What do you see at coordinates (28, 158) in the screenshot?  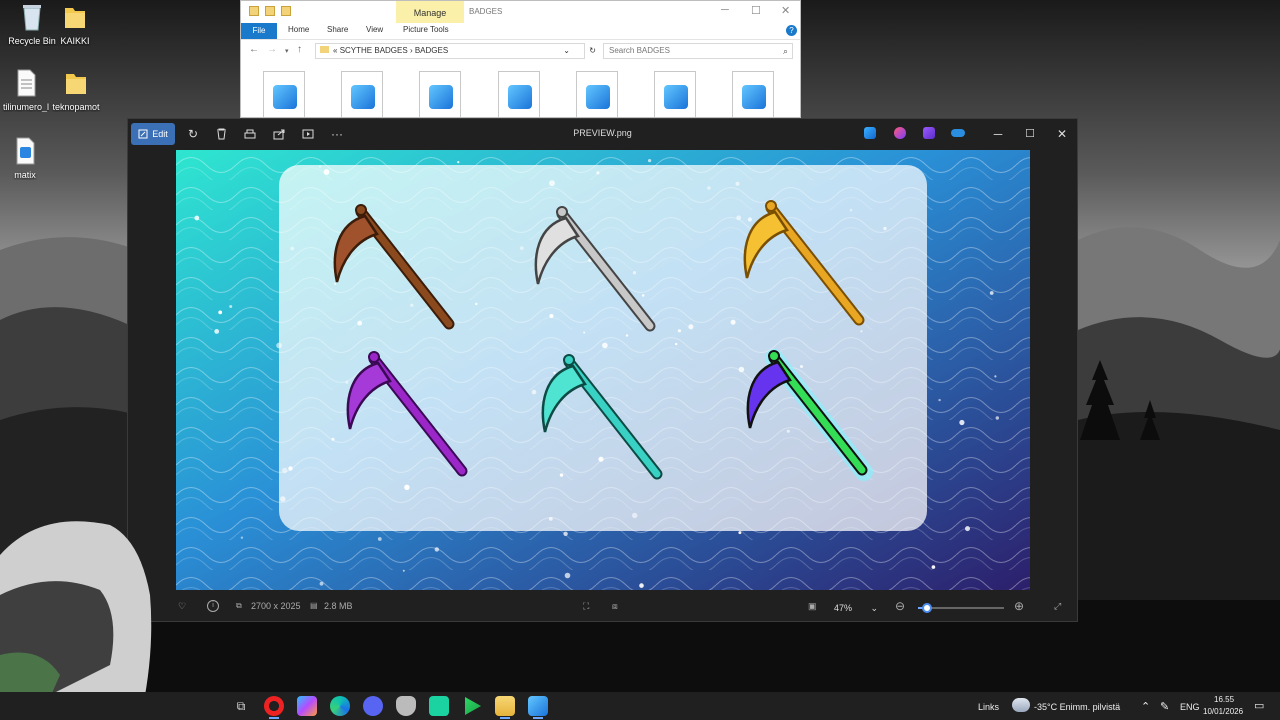 I see `desktop-icon-matix: matix` at bounding box center [28, 158].